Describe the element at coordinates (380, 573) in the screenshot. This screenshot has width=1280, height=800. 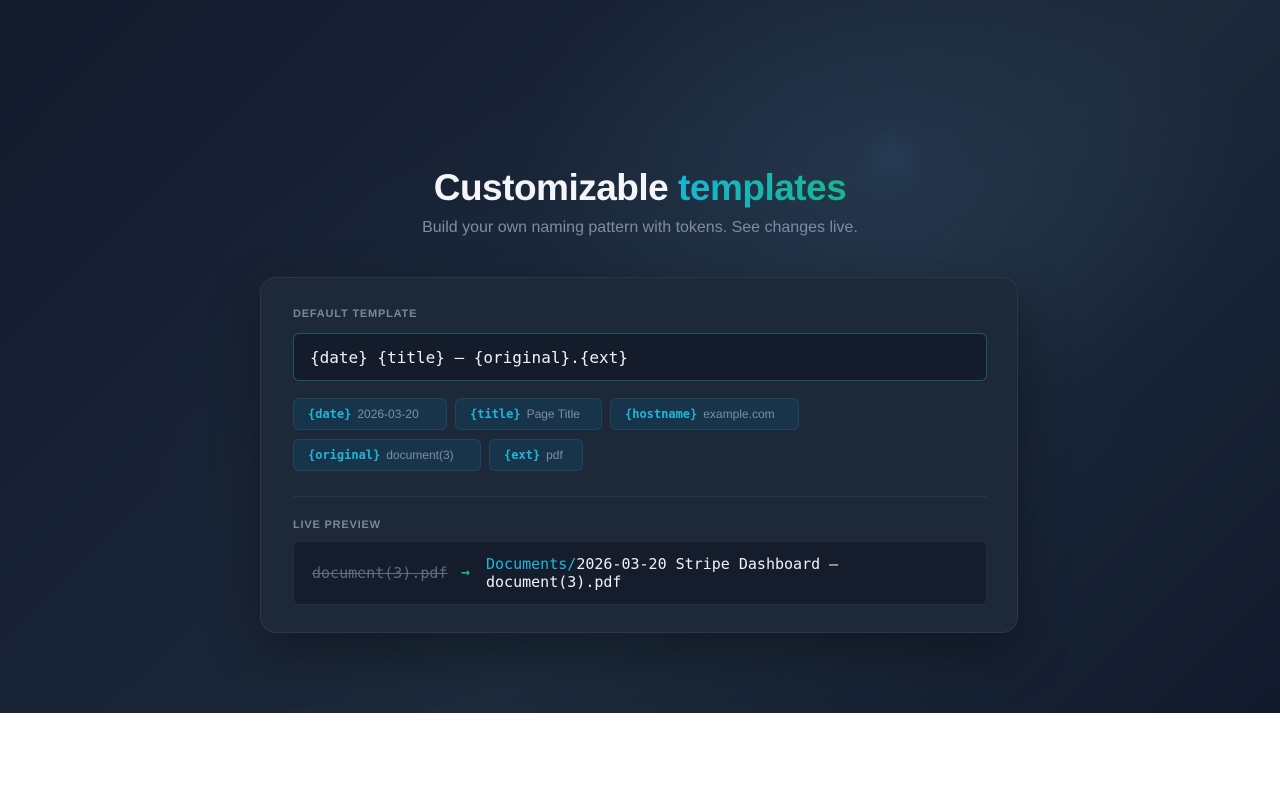
I see `original-filename: document(3).pdf` at that location.